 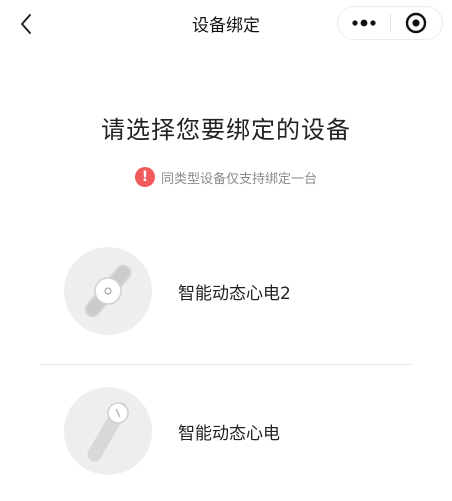 What do you see at coordinates (144, 177) in the screenshot?
I see `exclamation-icon: !` at bounding box center [144, 177].